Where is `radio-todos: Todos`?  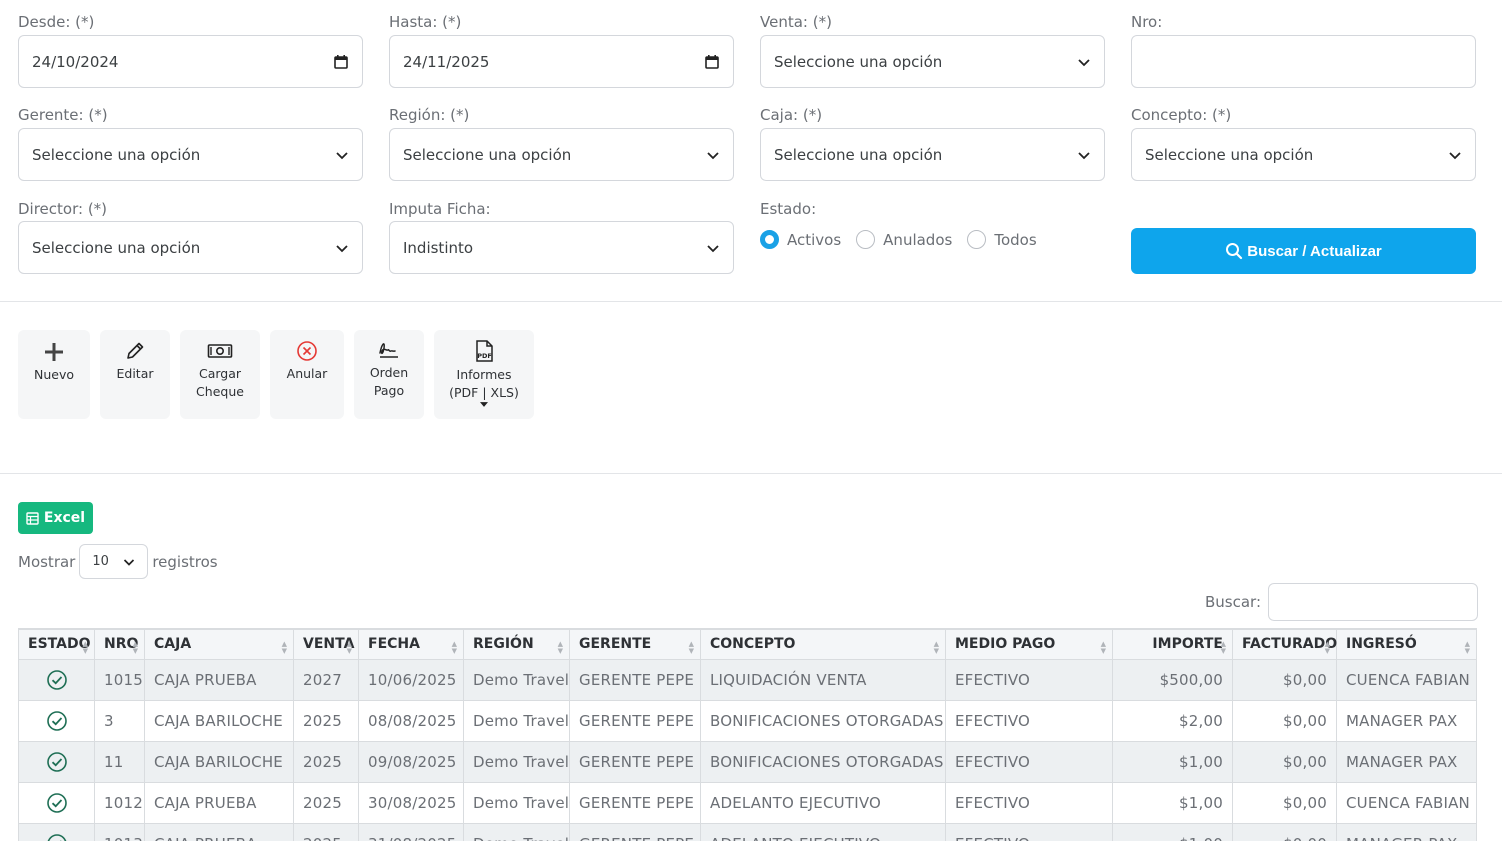 radio-todos: Todos is located at coordinates (1002, 239).